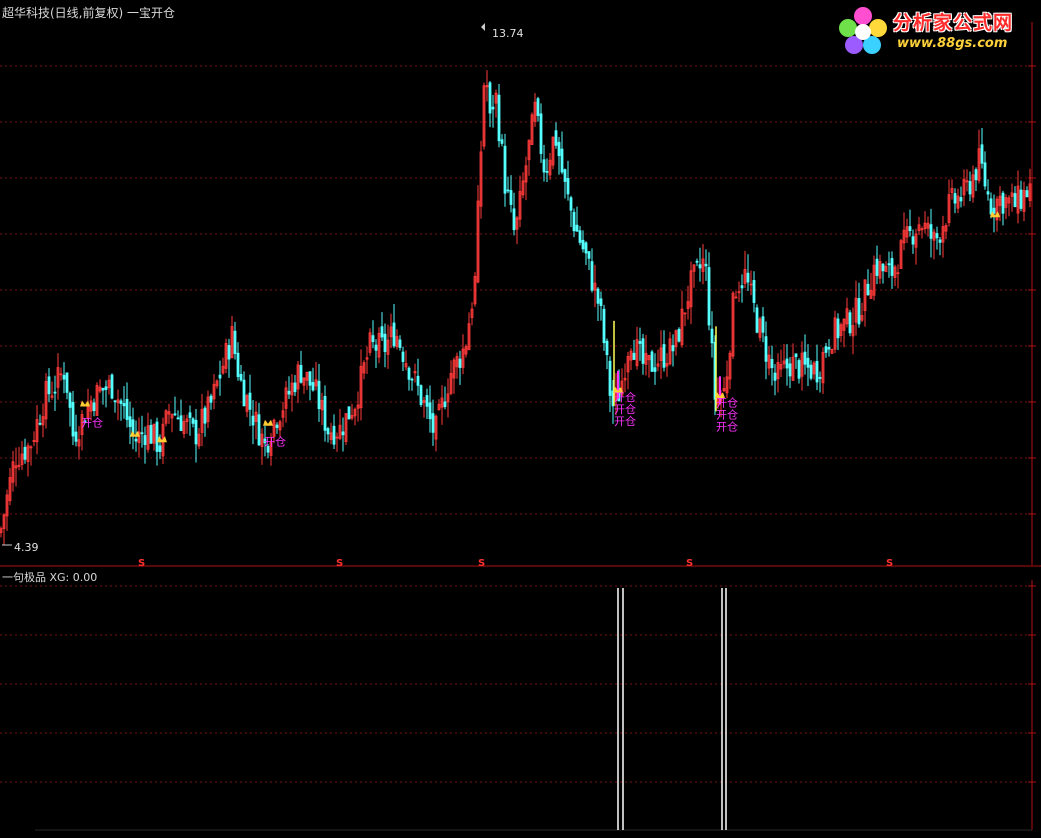 The width and height of the screenshot is (1041, 838). Describe the element at coordinates (24, 577) in the screenshot. I see `indicator-label: 一句极品` at that location.